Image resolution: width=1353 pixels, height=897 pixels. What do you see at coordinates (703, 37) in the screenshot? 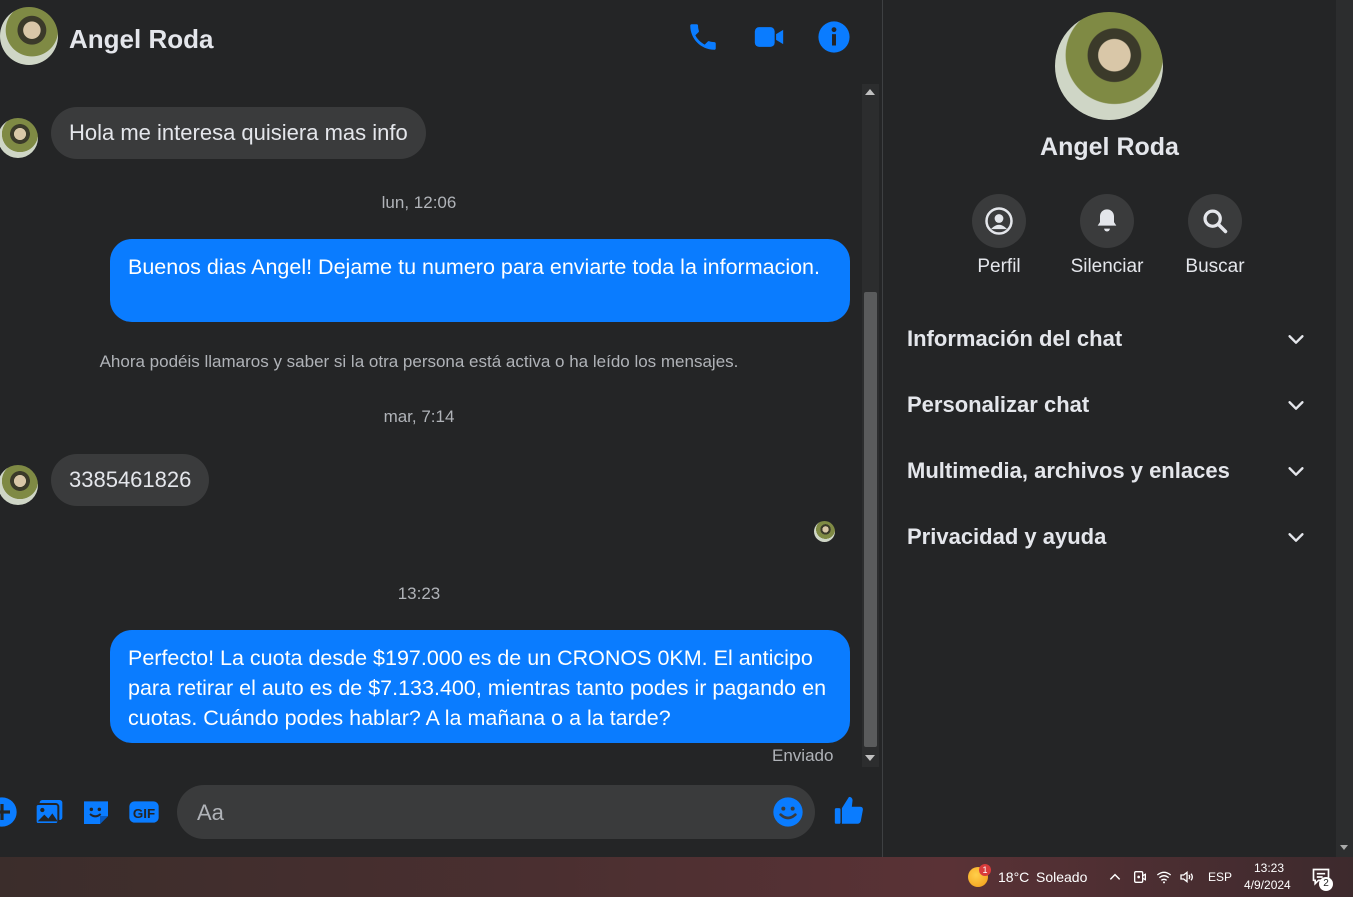
I see `phone-call-icon` at bounding box center [703, 37].